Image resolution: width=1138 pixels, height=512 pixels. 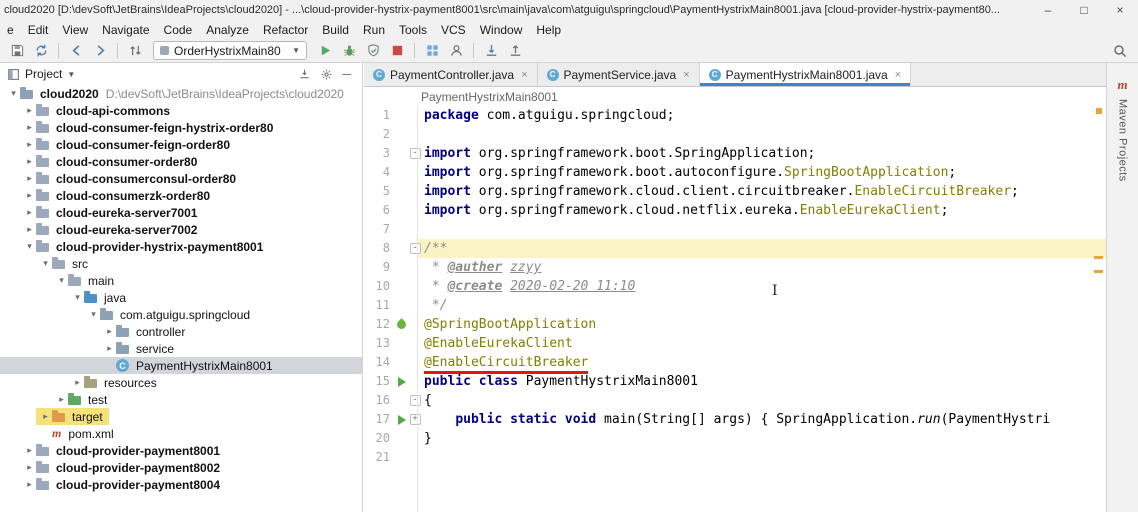 I want to click on tree-row: ▸ cloud-consumer-feign-hystrix-order80, so click(x=181, y=127).